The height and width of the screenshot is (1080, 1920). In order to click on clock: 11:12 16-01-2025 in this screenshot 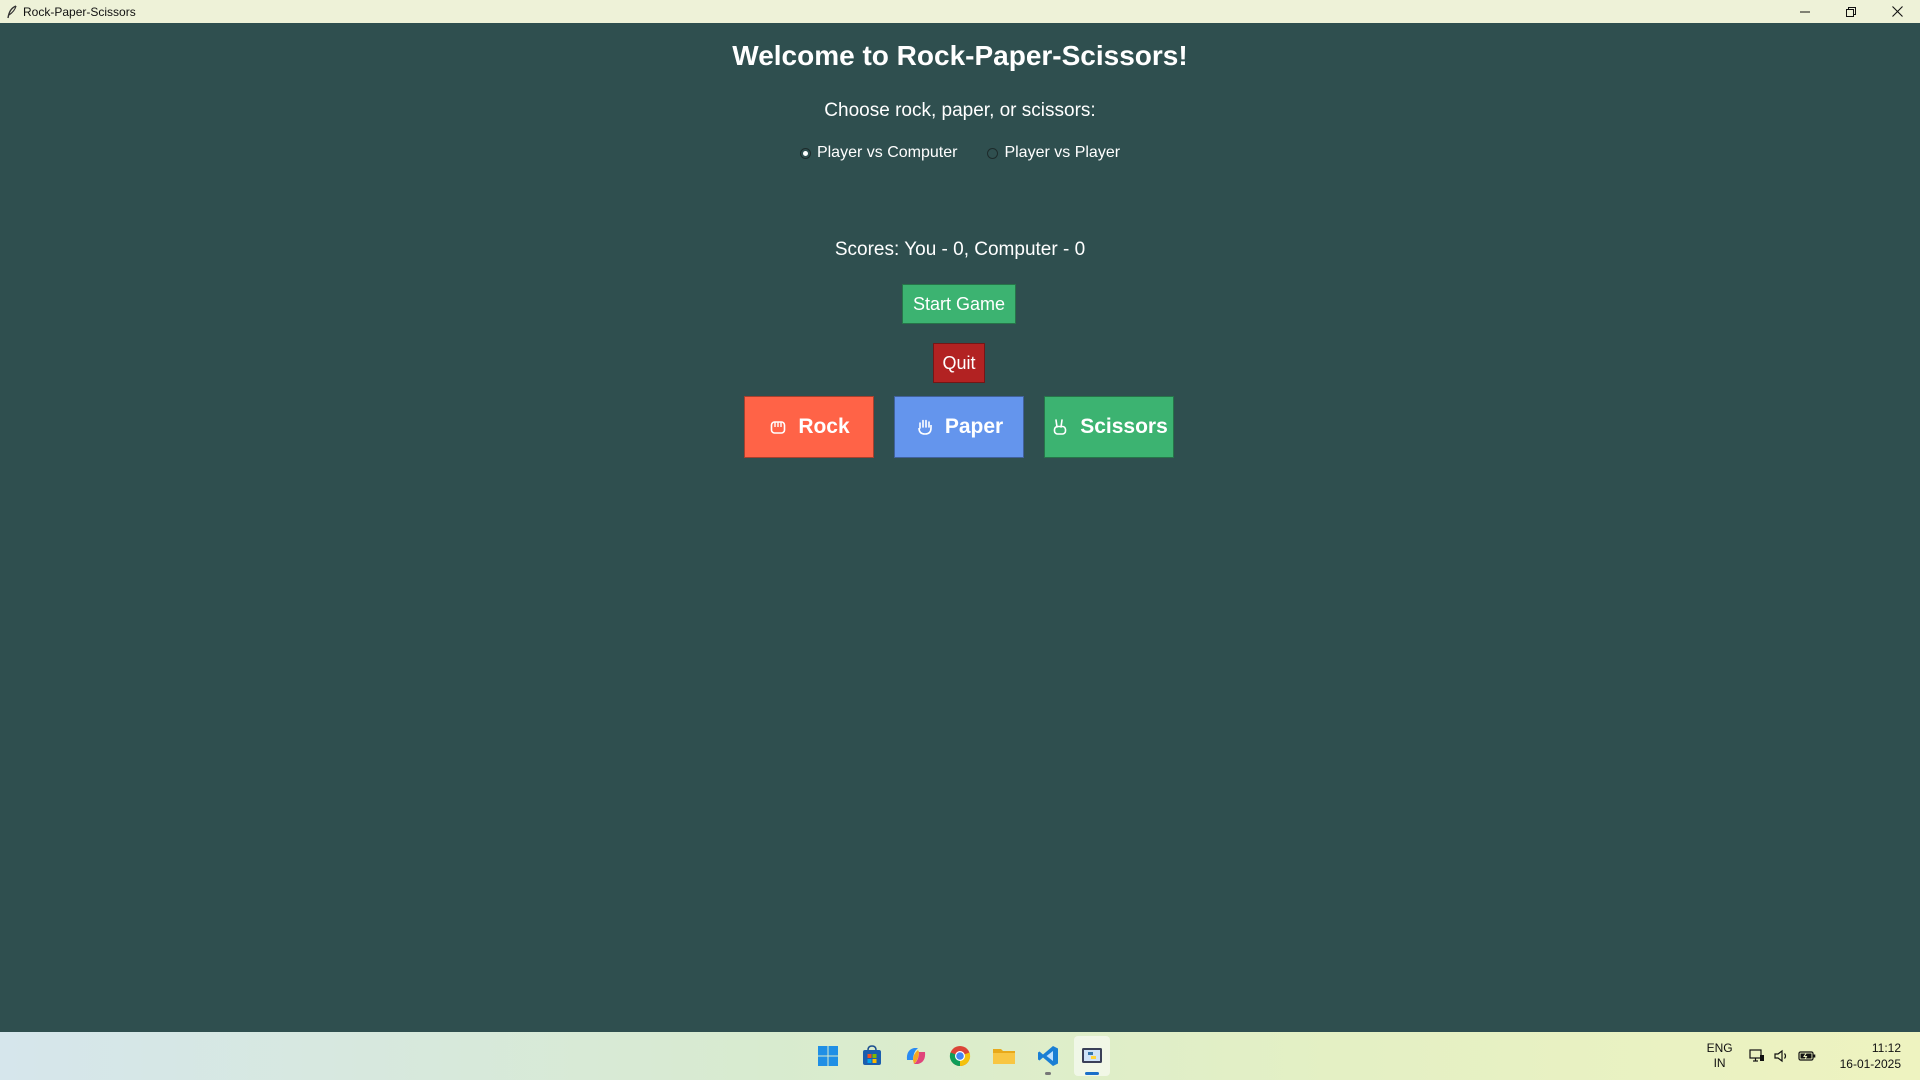, I will do `click(1870, 1056)`.